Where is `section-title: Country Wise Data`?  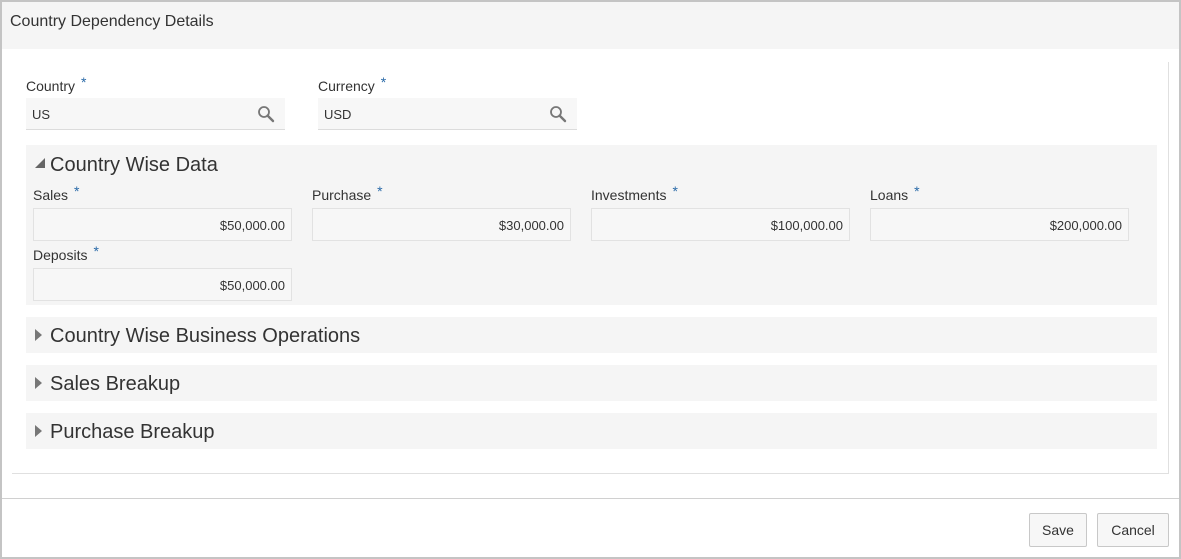
section-title: Country Wise Data is located at coordinates (134, 165).